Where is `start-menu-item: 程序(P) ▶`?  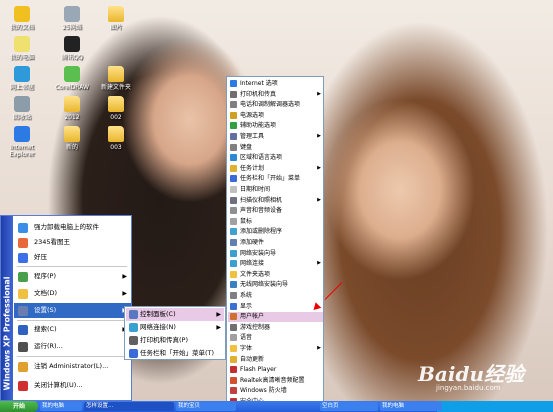
start-menu-item: 程序(P) ▶ is located at coordinates (72, 276).